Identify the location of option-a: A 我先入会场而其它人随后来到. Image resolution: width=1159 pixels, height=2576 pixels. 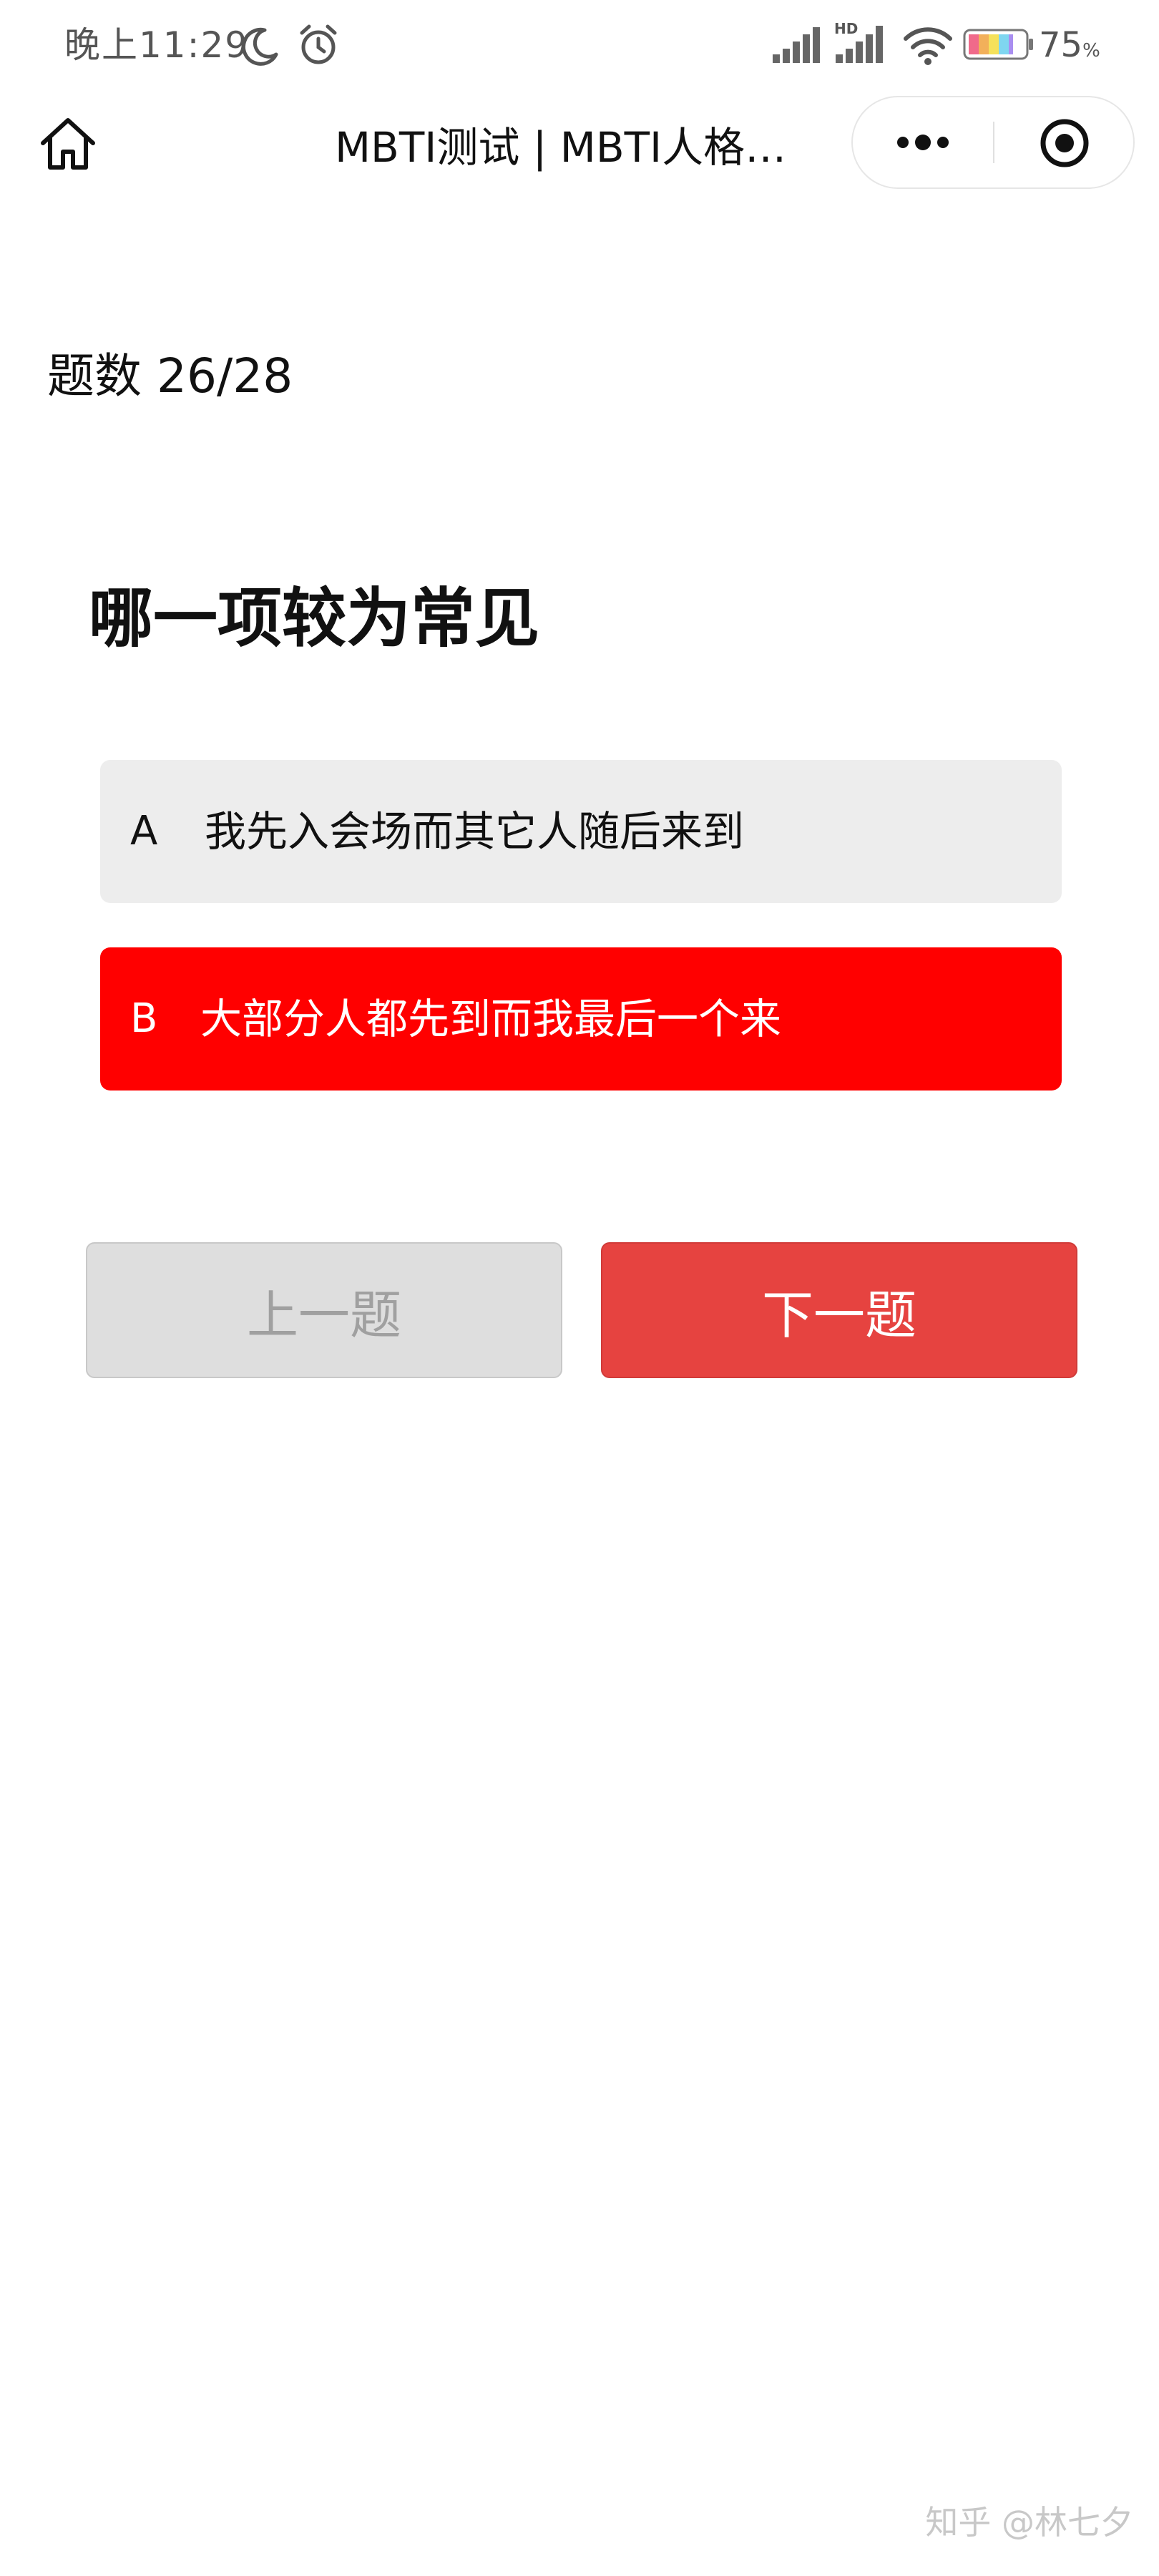
(581, 831).